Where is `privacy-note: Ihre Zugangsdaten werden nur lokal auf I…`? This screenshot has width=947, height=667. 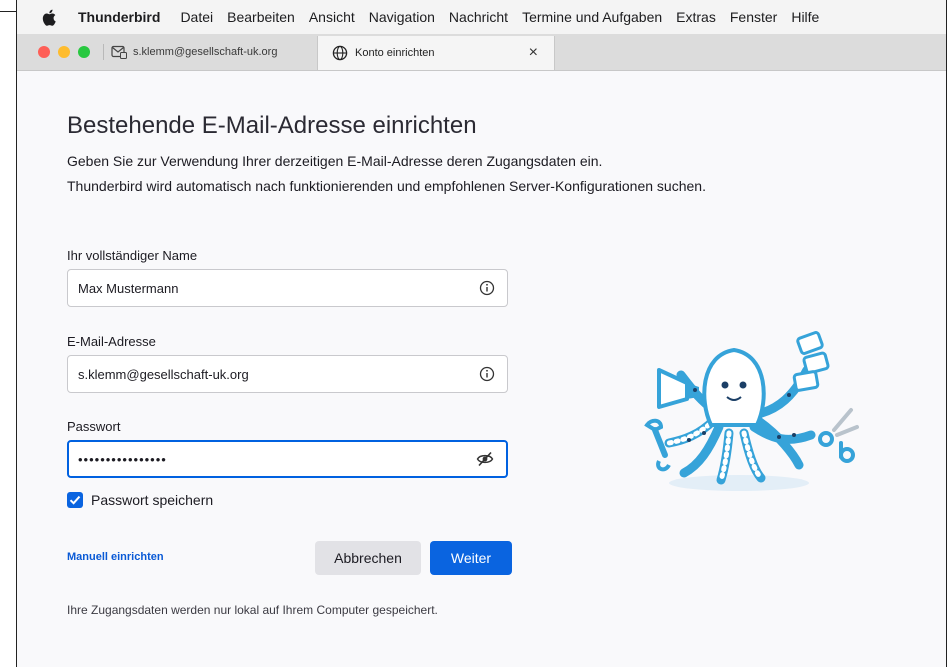 privacy-note: Ihre Zugangsdaten werden nur lokal auf I… is located at coordinates (252, 610).